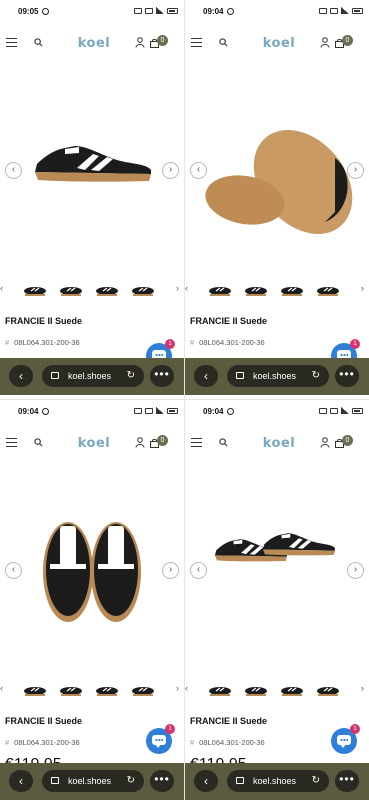  What do you see at coordinates (334, 410) in the screenshot?
I see `data-icon` at bounding box center [334, 410].